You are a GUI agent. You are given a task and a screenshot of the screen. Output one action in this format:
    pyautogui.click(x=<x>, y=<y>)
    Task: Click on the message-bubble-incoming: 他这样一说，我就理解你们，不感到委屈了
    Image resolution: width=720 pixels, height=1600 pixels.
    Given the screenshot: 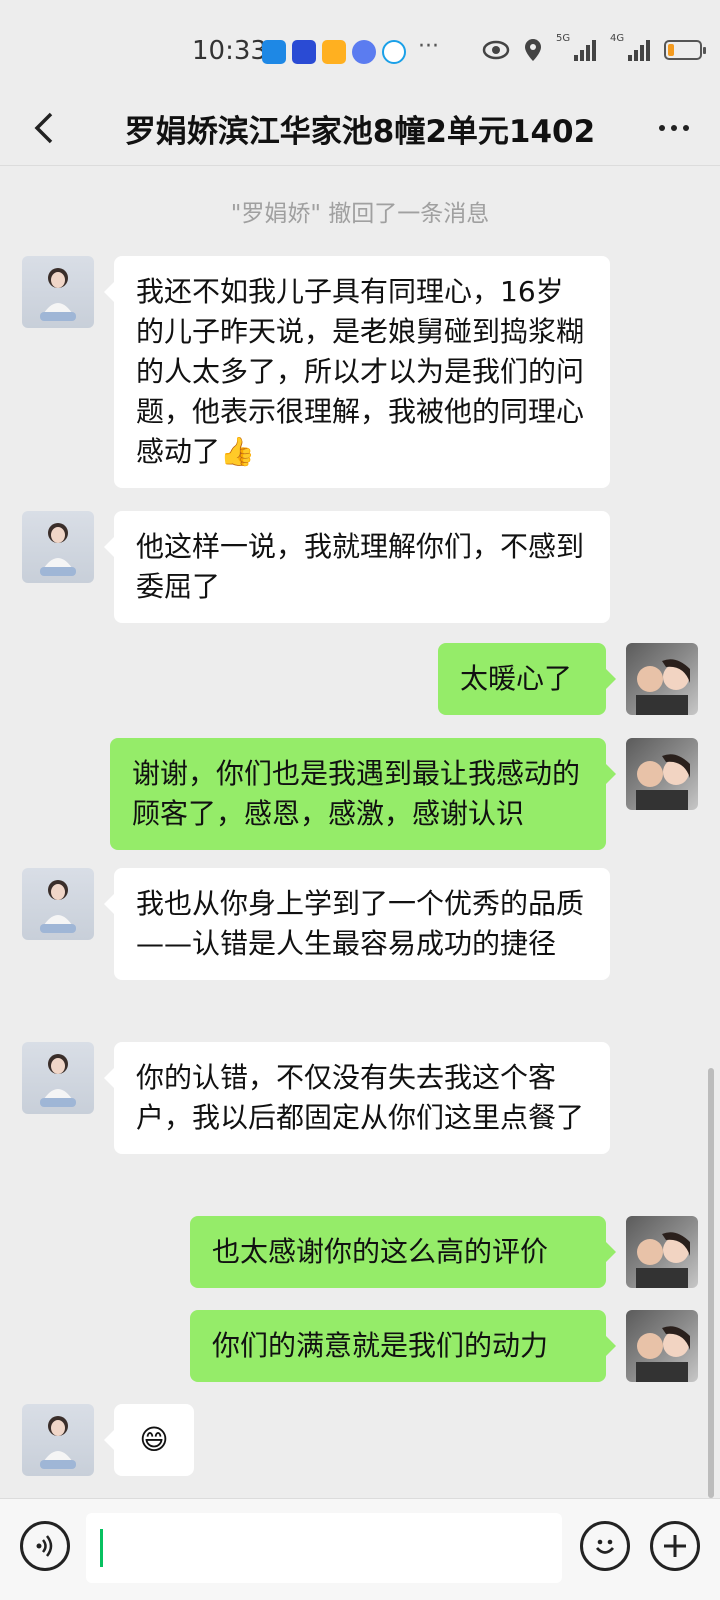 What is the action you would take?
    pyautogui.click(x=357, y=567)
    